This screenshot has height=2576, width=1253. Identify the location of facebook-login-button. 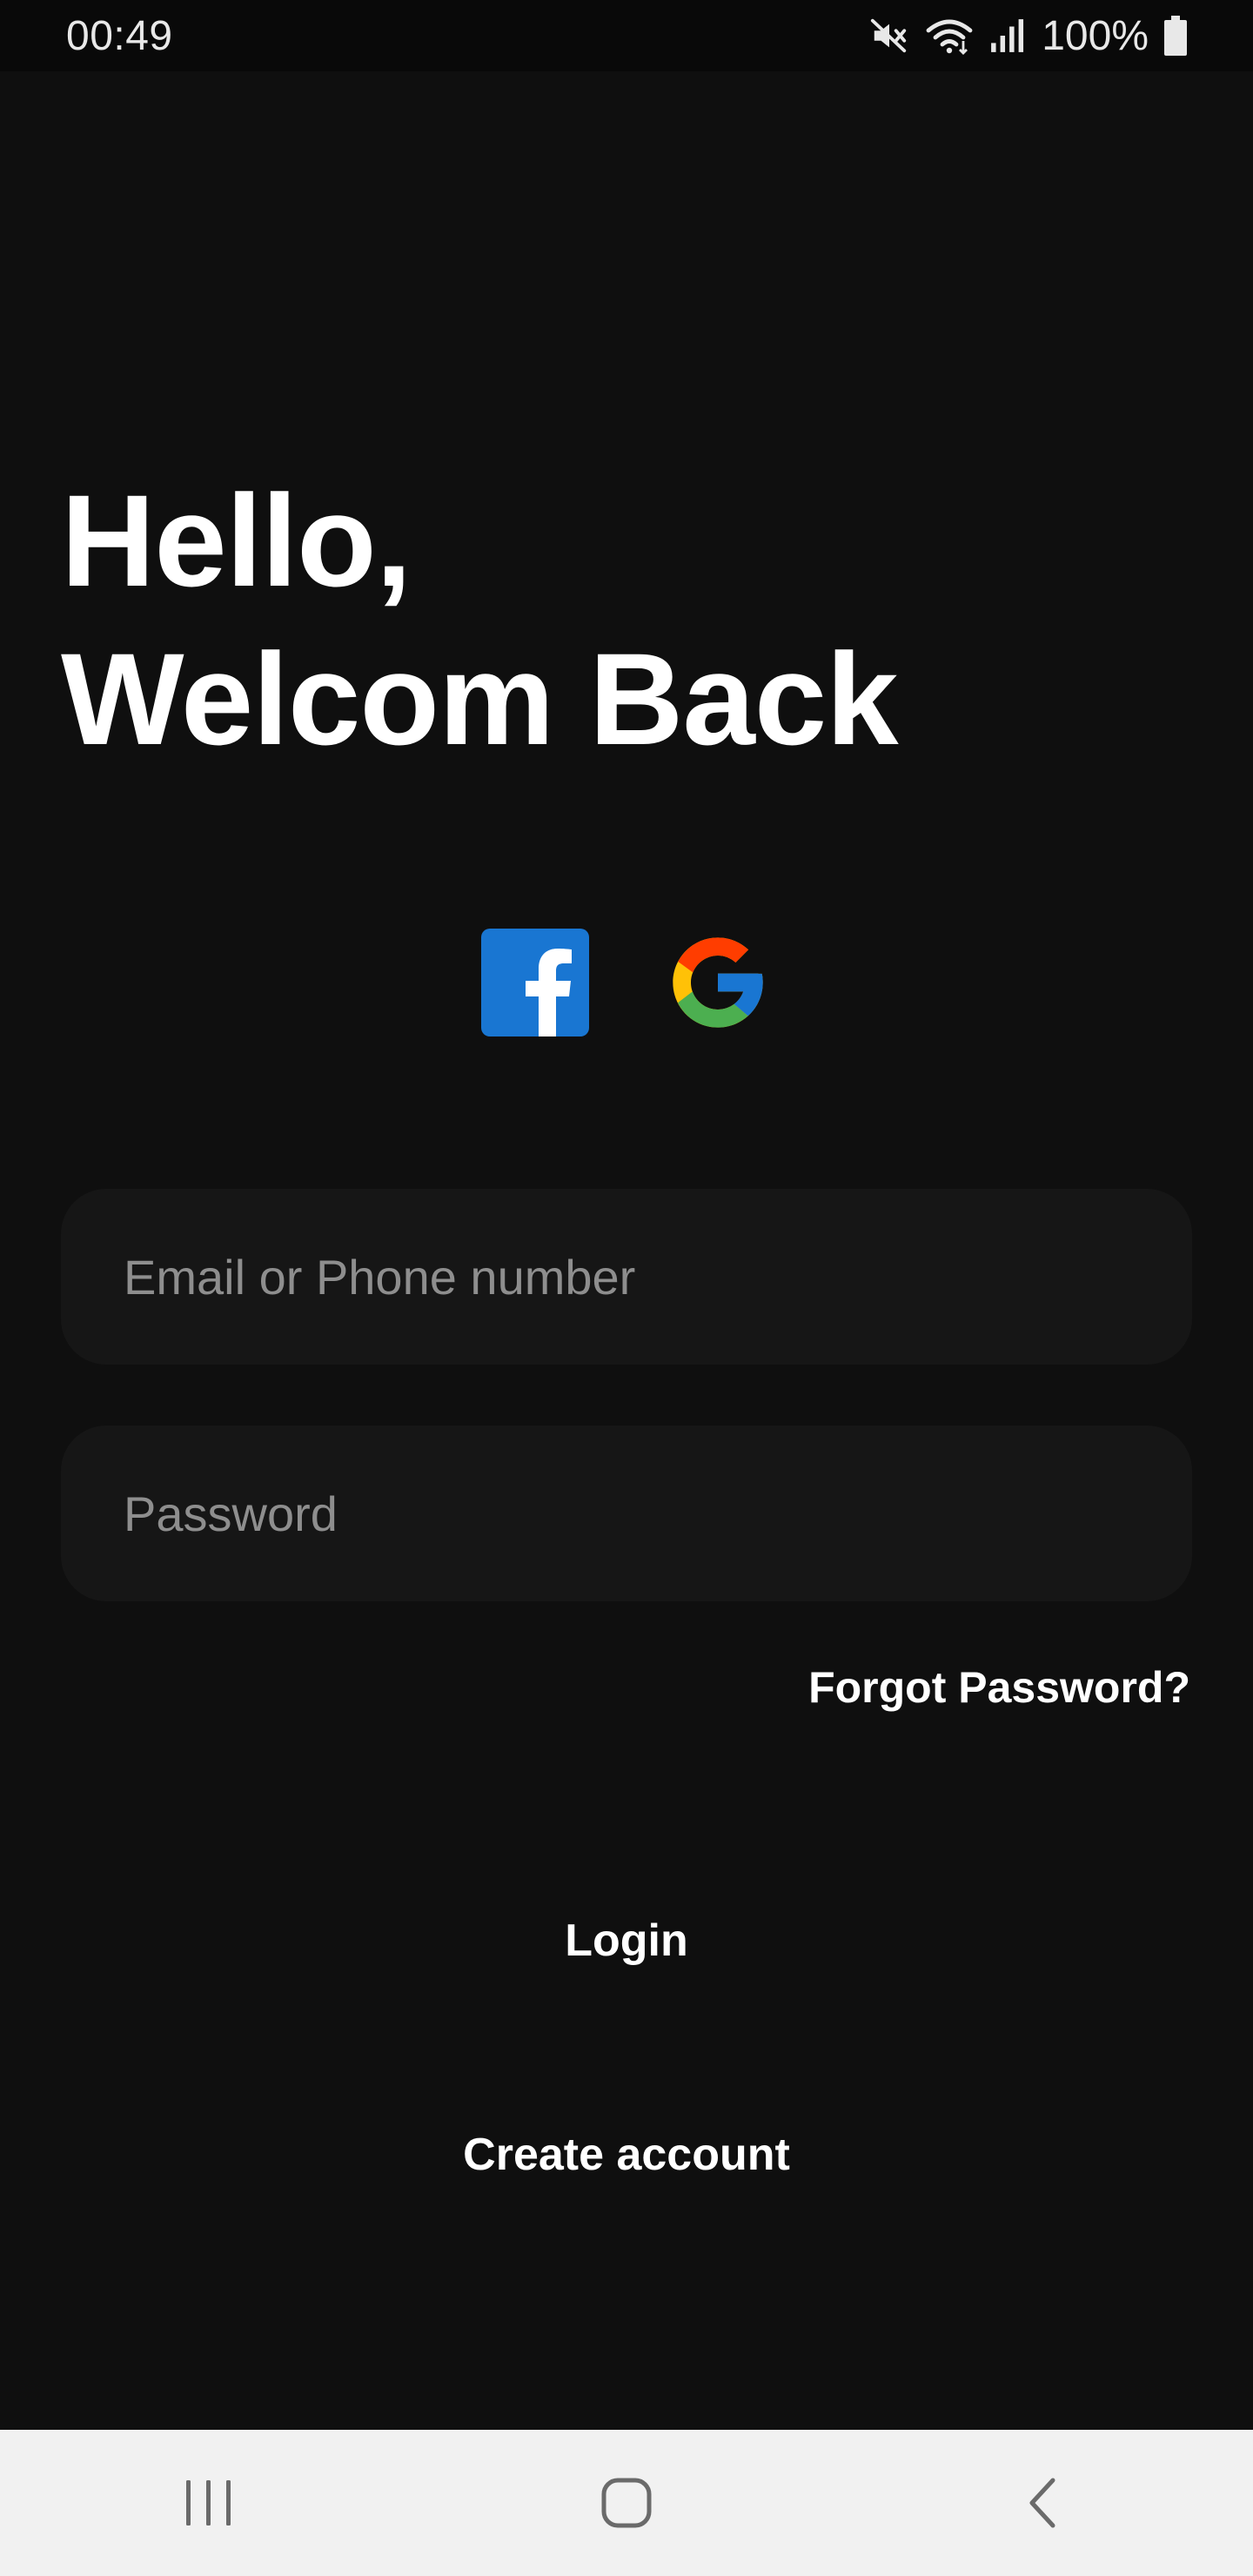
(535, 983).